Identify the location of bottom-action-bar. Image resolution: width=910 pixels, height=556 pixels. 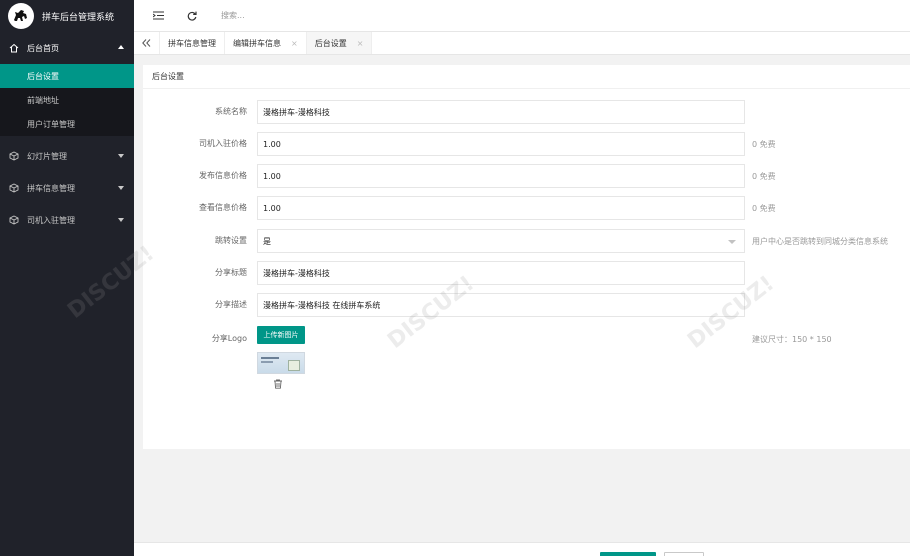
(522, 549).